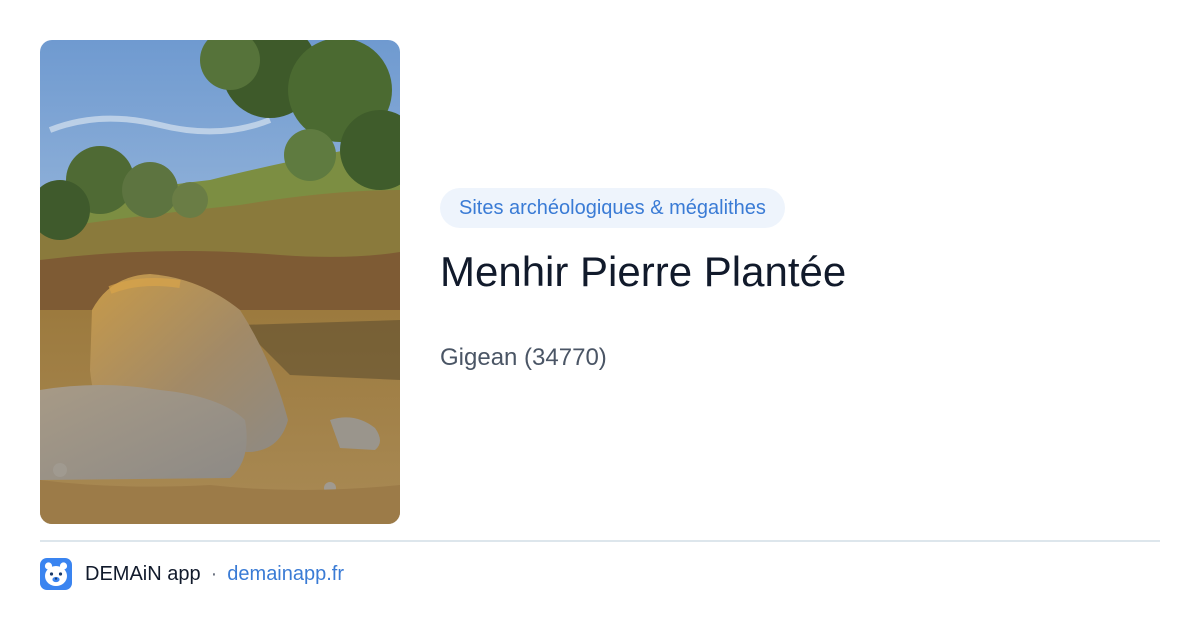  Describe the element at coordinates (143, 573) in the screenshot. I see `app-name: DEMAiN app` at that location.